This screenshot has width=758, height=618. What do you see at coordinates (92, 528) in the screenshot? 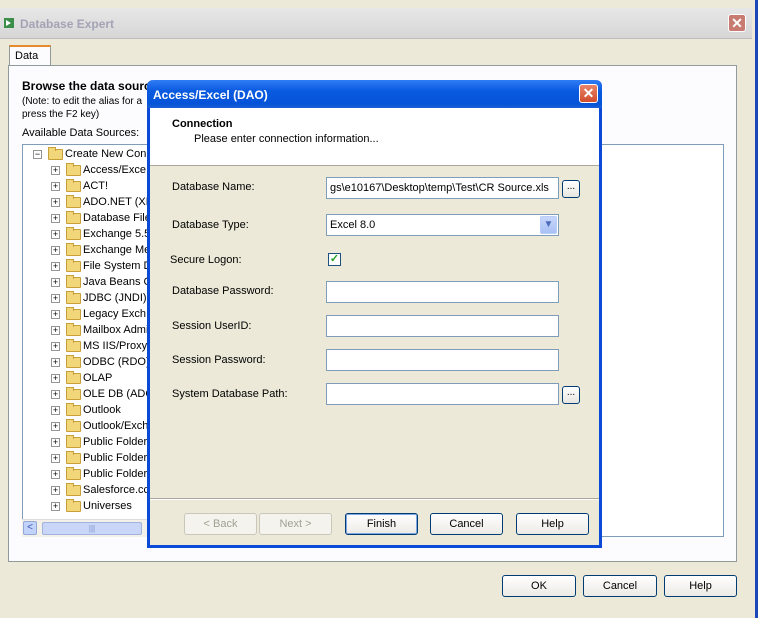
I see `scroll-thumb: |||` at bounding box center [92, 528].